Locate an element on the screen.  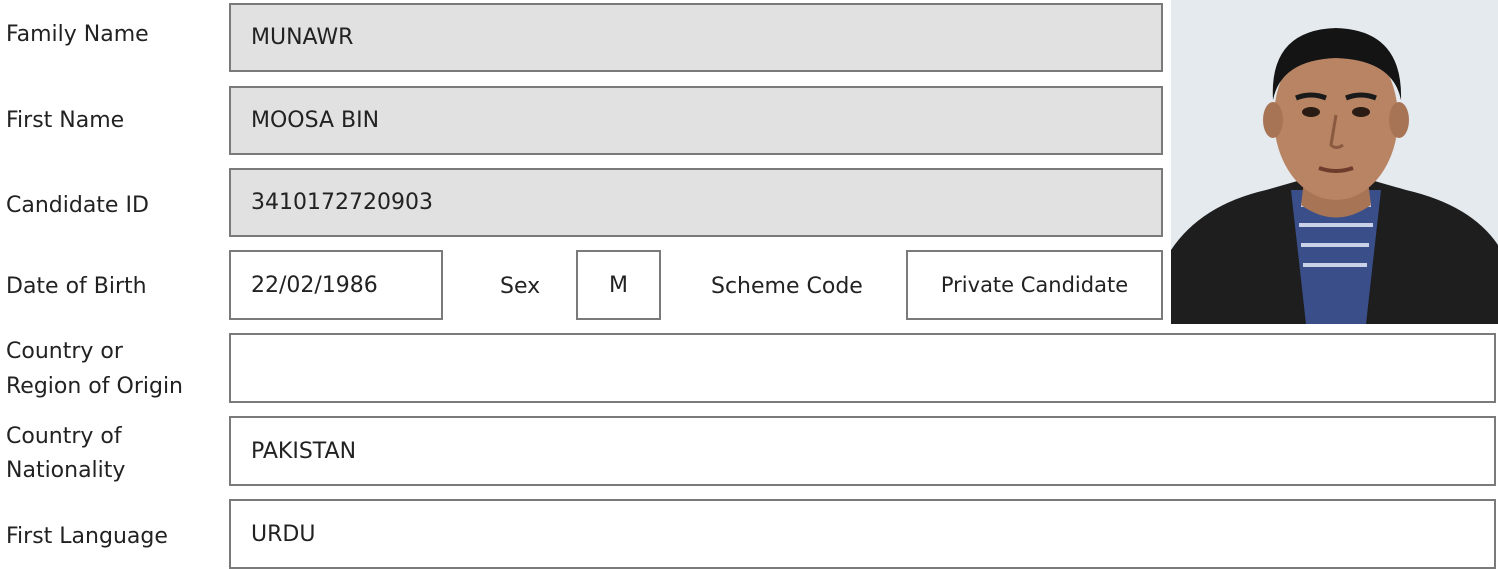
candidate-photo is located at coordinates (1334, 162).